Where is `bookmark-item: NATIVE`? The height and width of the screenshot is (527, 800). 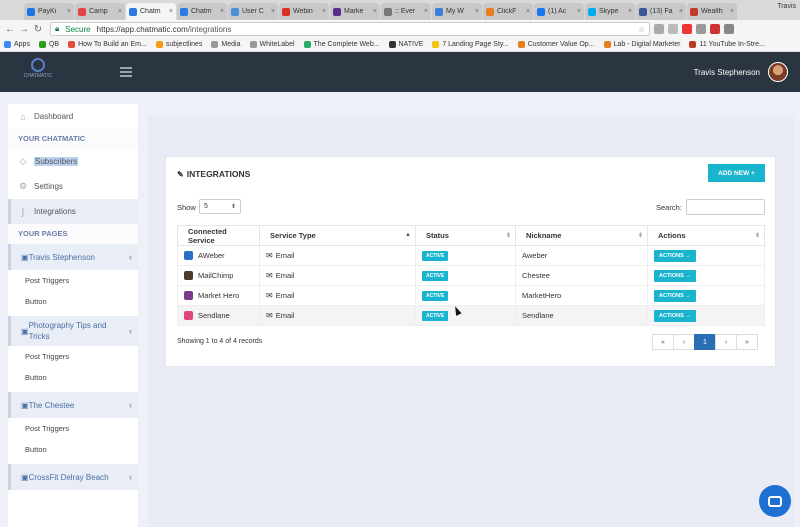 bookmark-item: NATIVE is located at coordinates (405, 44).